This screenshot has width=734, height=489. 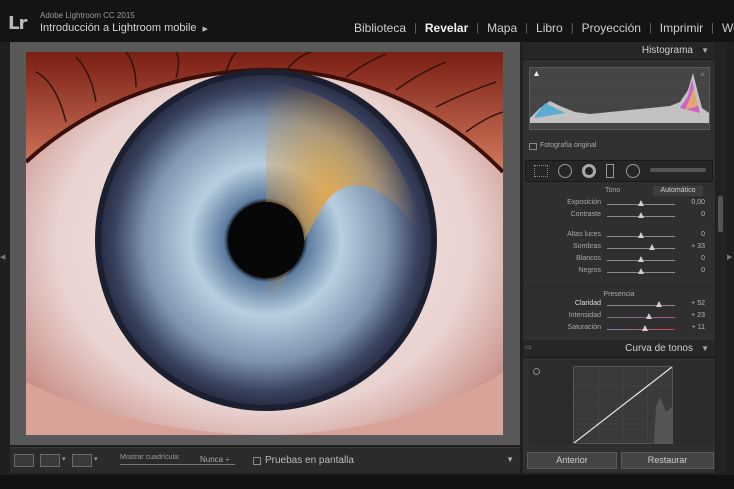 What do you see at coordinates (633, 171) in the screenshot?
I see `radial-filter-icon` at bounding box center [633, 171].